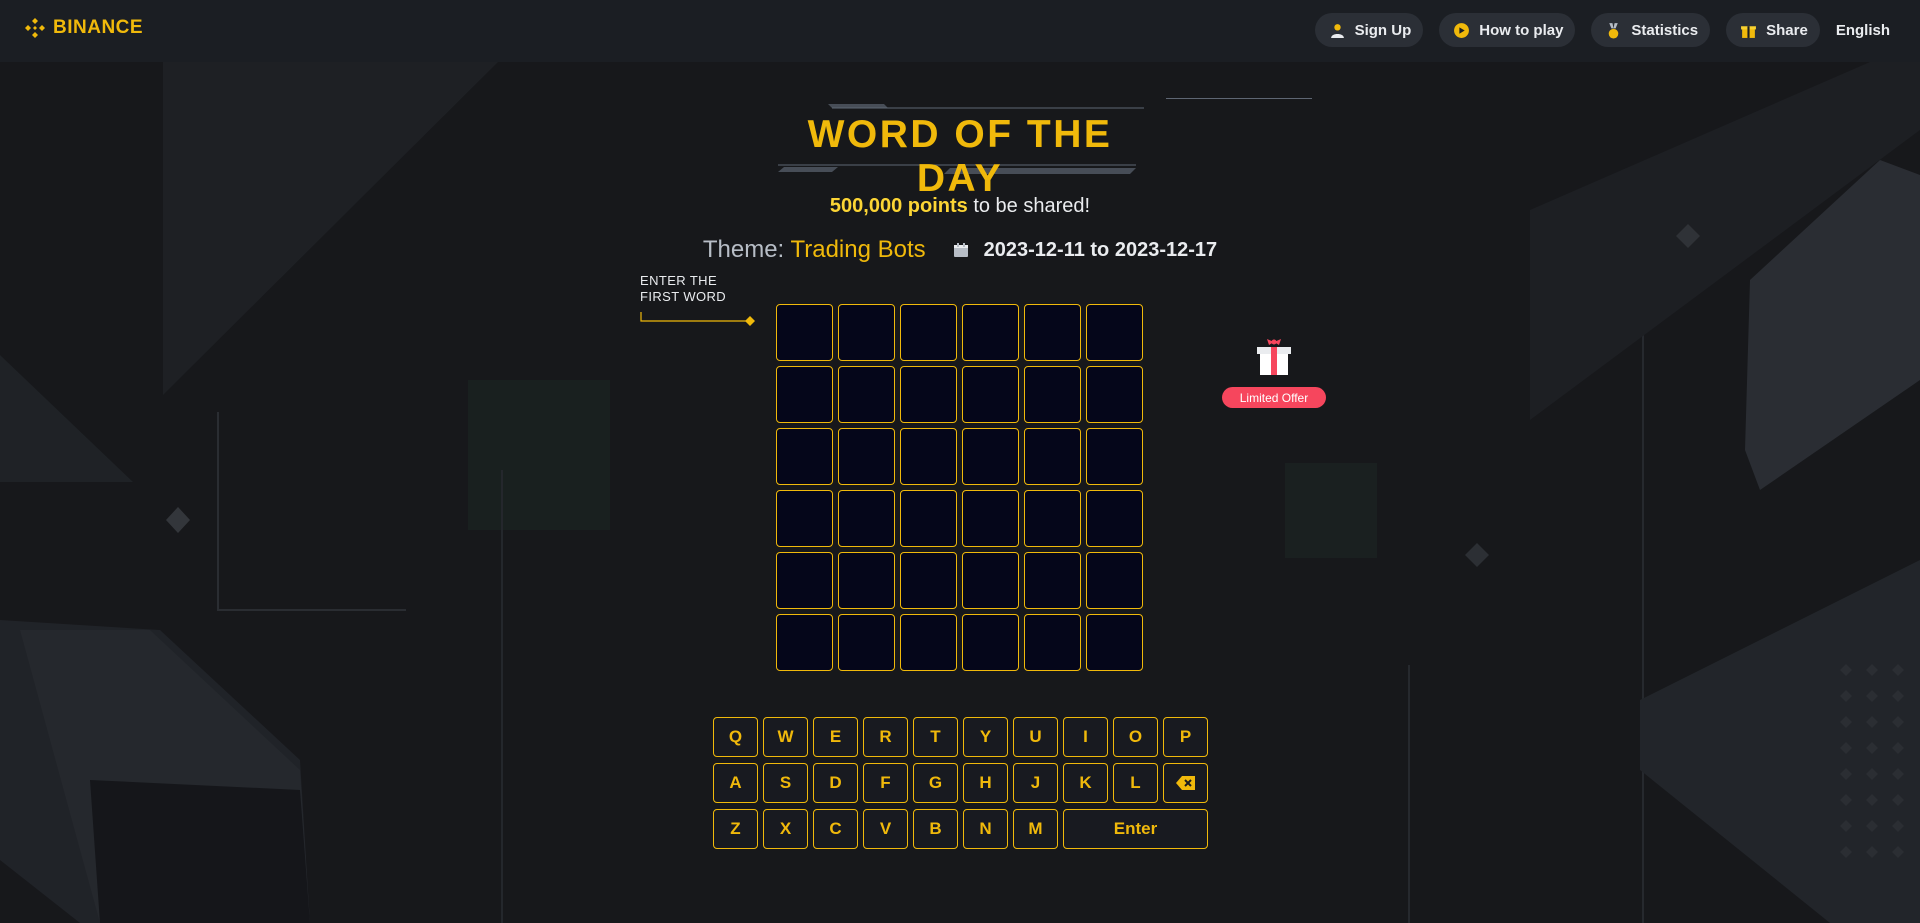 The image size is (1920, 923). Describe the element at coordinates (960, 156) in the screenshot. I see `page-title: WORD OF THE DAY` at that location.